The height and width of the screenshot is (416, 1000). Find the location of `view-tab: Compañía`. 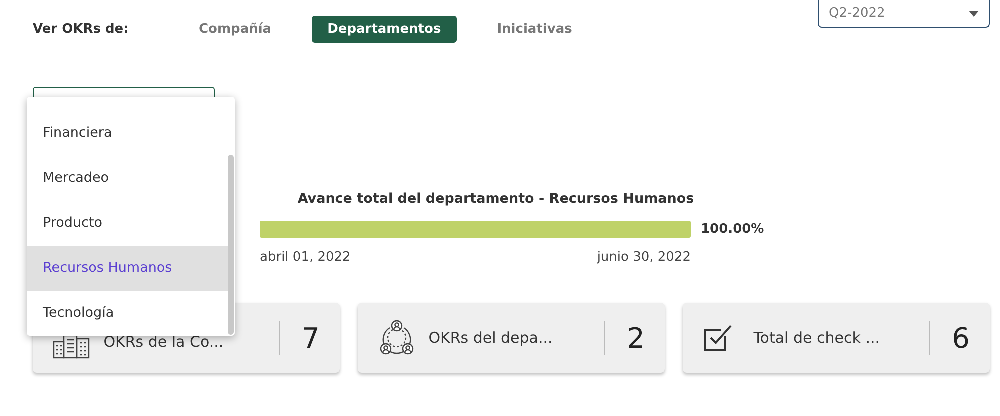

view-tab: Compañía is located at coordinates (235, 29).